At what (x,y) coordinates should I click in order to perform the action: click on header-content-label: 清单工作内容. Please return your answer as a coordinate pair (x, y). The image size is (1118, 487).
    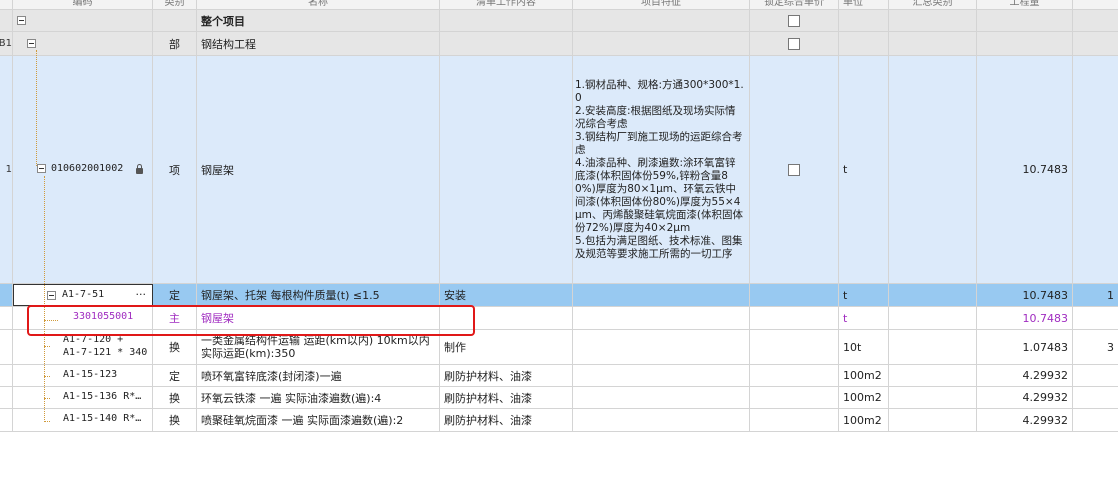
    Looking at the image, I should click on (506, 4).